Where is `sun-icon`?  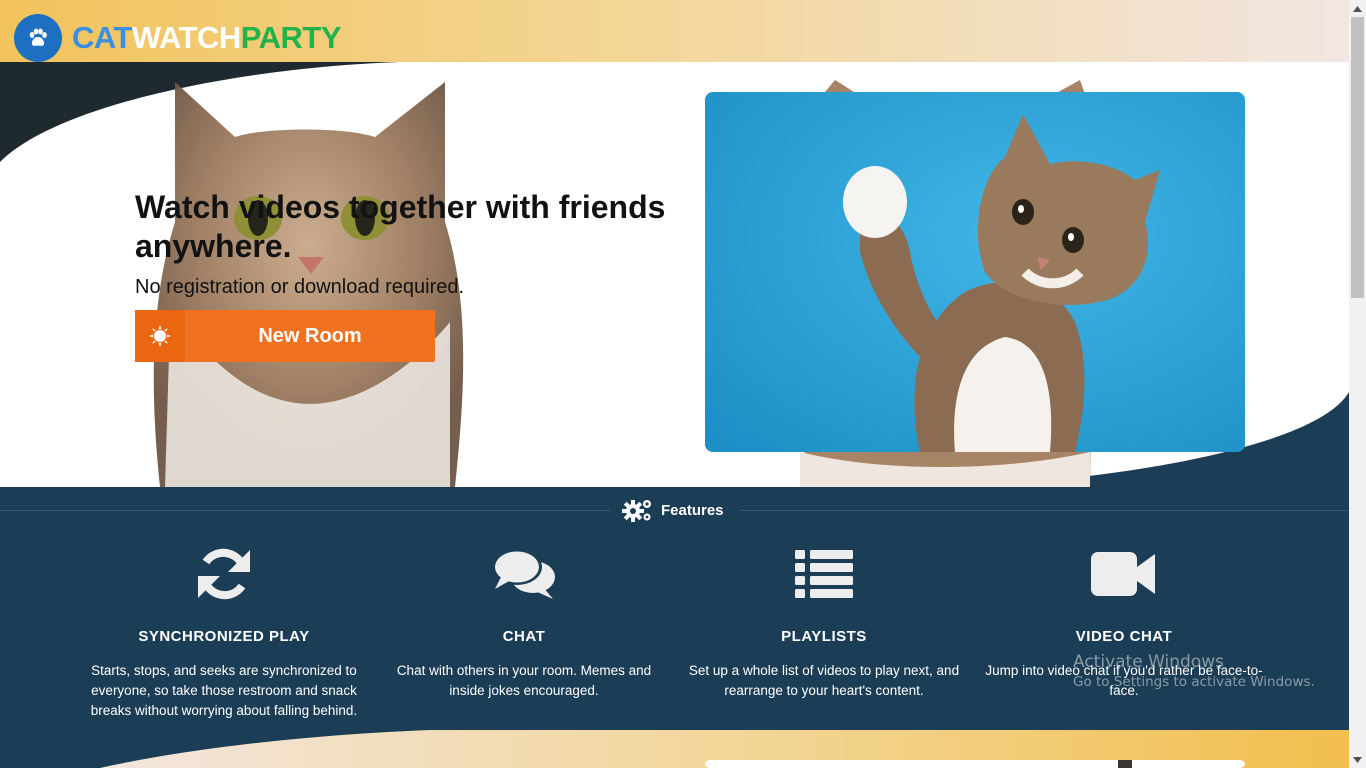
sun-icon is located at coordinates (160, 336).